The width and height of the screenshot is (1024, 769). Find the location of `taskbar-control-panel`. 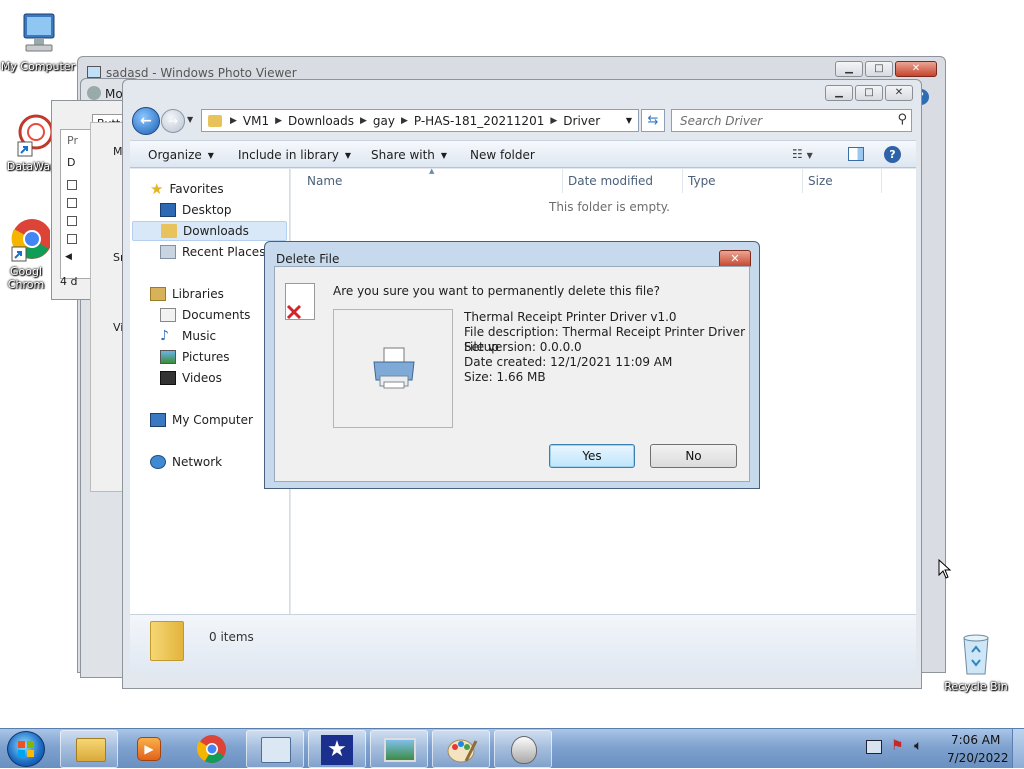

taskbar-control-panel is located at coordinates (275, 749).